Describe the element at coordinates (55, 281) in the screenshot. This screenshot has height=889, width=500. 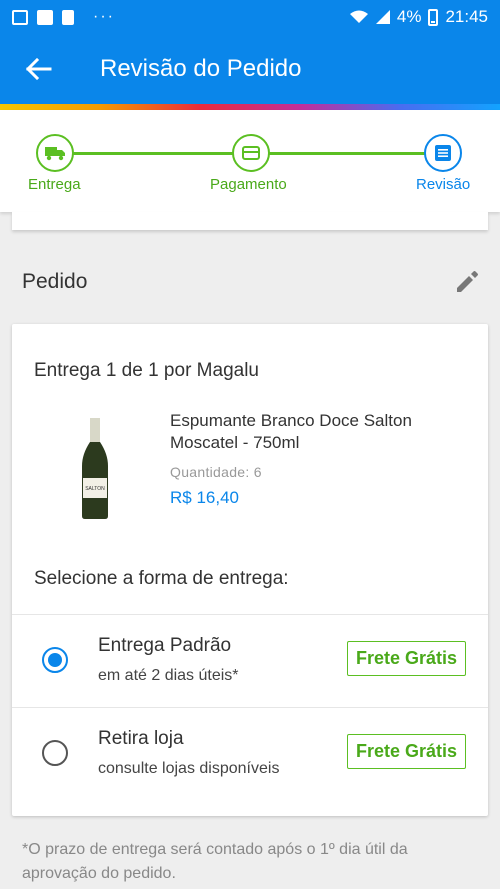
I see `section-title: Pedido` at that location.